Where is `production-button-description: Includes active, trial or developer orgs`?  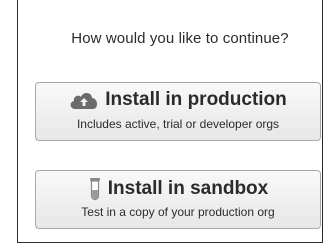
production-button-description: Includes active, trial or developer orgs is located at coordinates (178, 124).